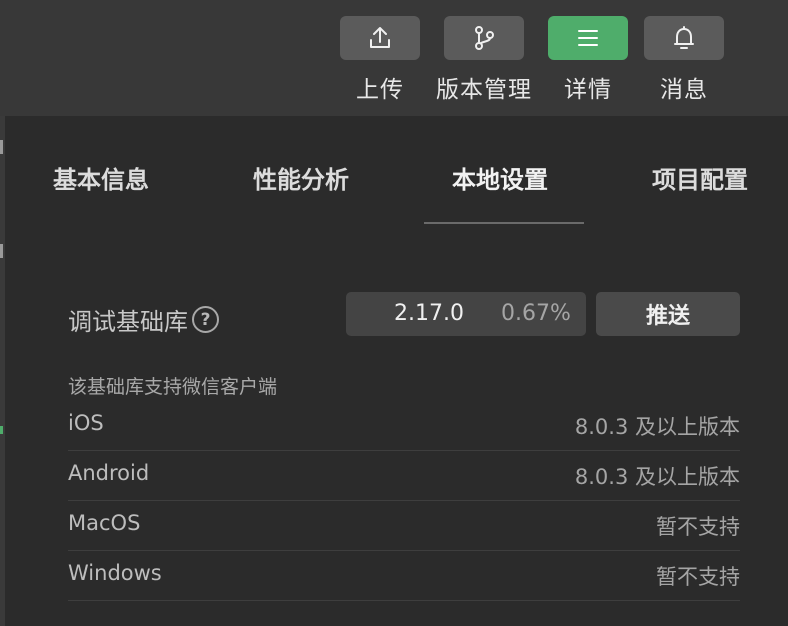  What do you see at coordinates (404, 476) in the screenshot?
I see `support-row: Android 8.0.3 及以上版本` at bounding box center [404, 476].